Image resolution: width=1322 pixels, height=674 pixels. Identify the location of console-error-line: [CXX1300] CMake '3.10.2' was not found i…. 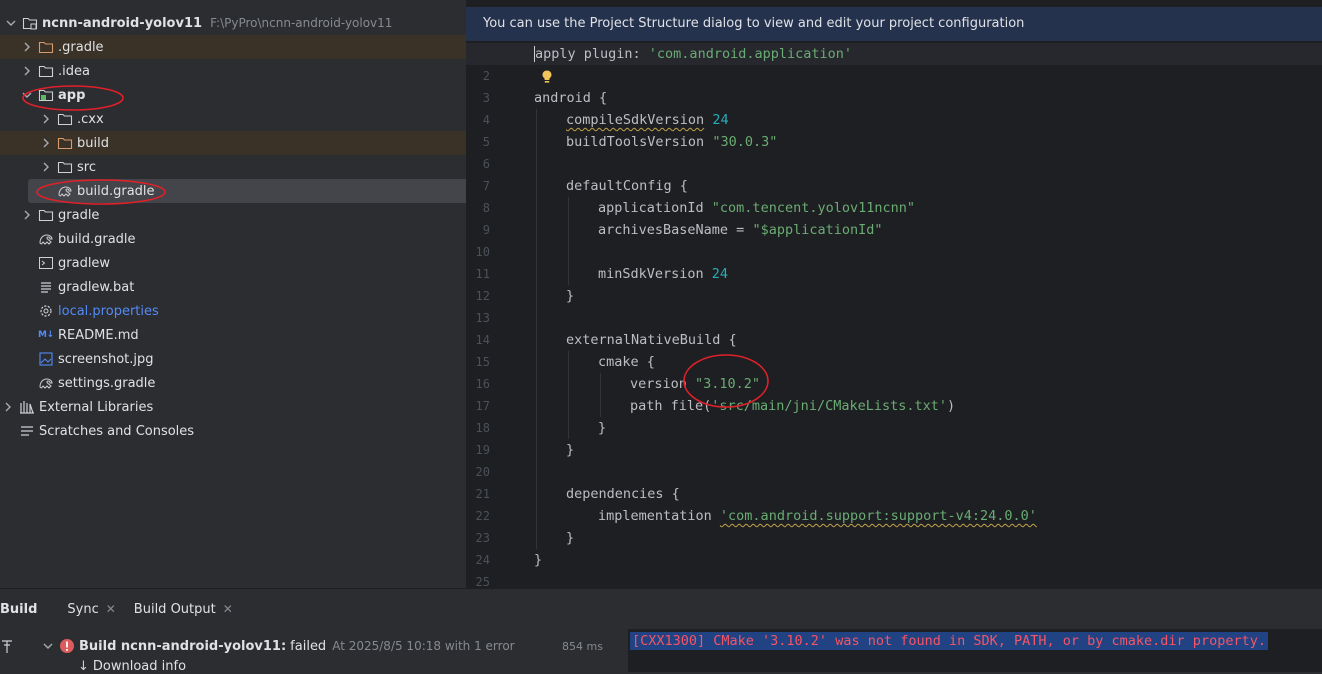
(949, 641).